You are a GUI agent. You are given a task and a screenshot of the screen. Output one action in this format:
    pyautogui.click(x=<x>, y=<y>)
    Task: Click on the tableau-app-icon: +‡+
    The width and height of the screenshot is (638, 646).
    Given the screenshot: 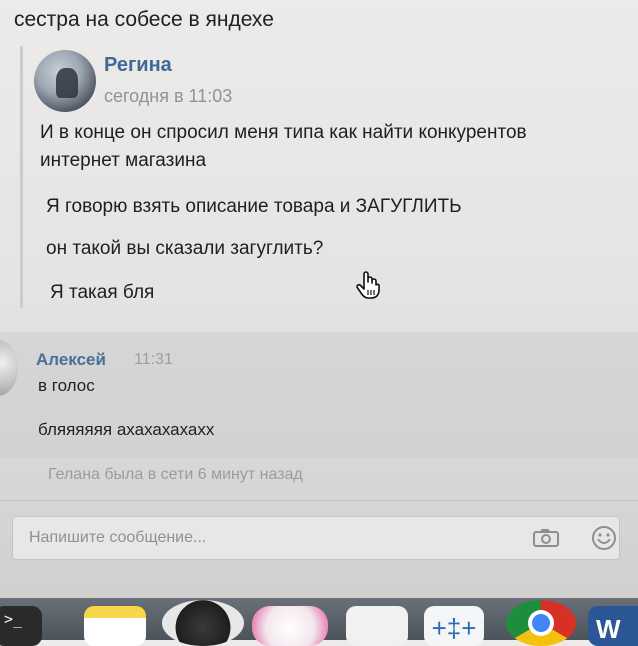 What is the action you would take?
    pyautogui.click(x=454, y=626)
    